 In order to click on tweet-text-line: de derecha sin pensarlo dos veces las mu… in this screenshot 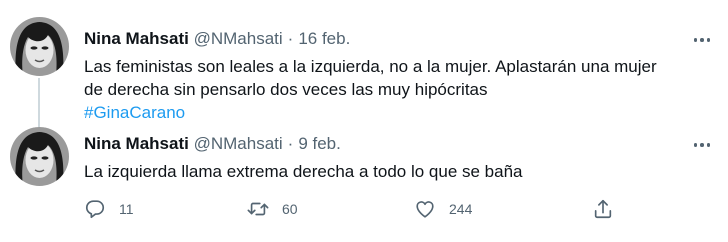, I will do `click(286, 89)`.